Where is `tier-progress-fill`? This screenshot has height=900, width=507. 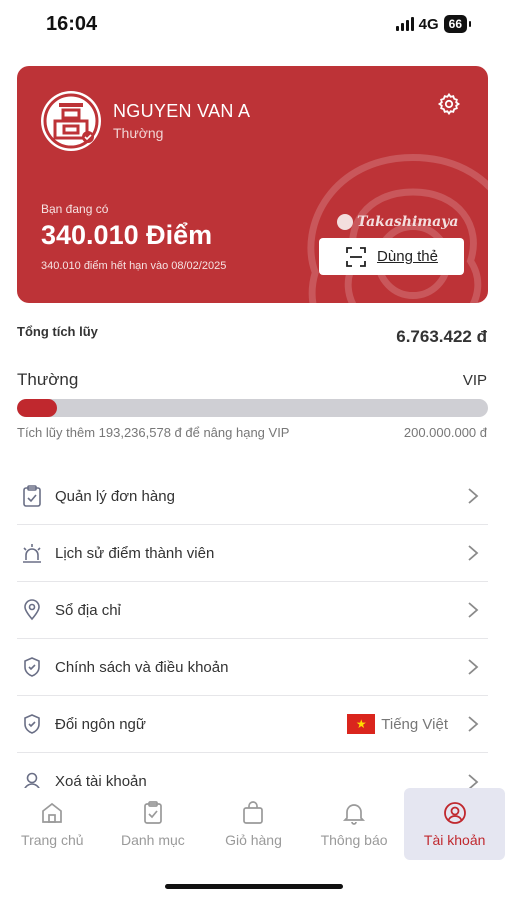 tier-progress-fill is located at coordinates (37, 408).